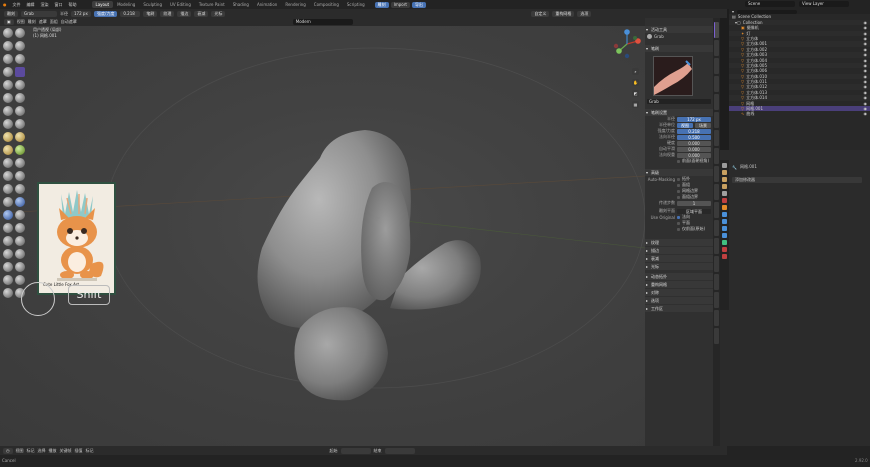 The image size is (870, 467). Describe the element at coordinates (694, 203) in the screenshot. I see `propagation-field: 1` at that location.